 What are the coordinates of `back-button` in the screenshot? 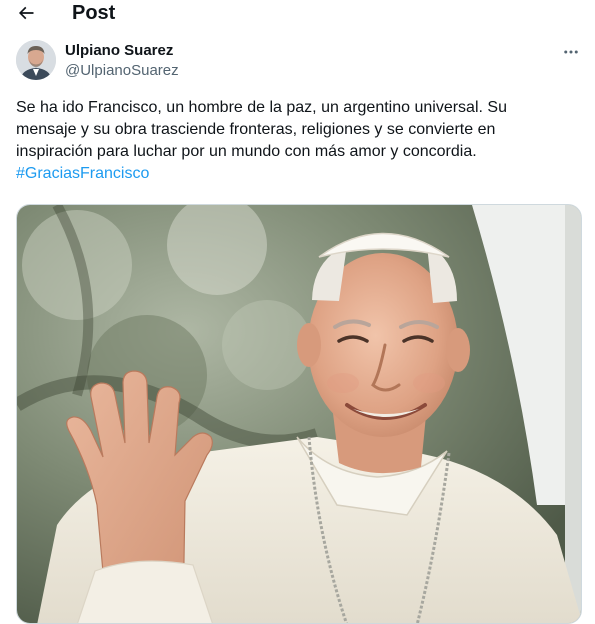 It's located at (26, 13).